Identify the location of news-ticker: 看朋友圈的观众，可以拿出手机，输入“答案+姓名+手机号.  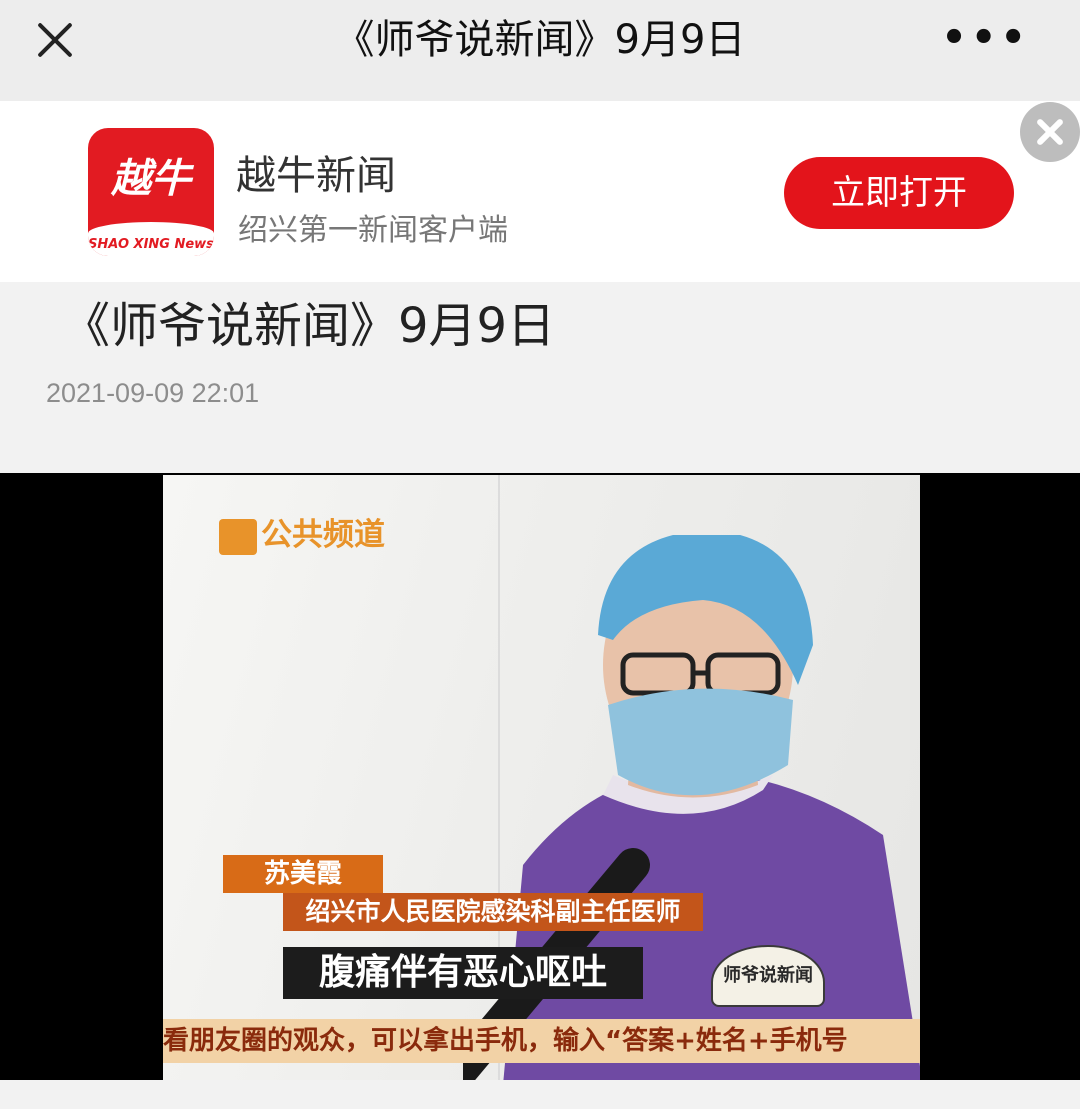
(541, 1041).